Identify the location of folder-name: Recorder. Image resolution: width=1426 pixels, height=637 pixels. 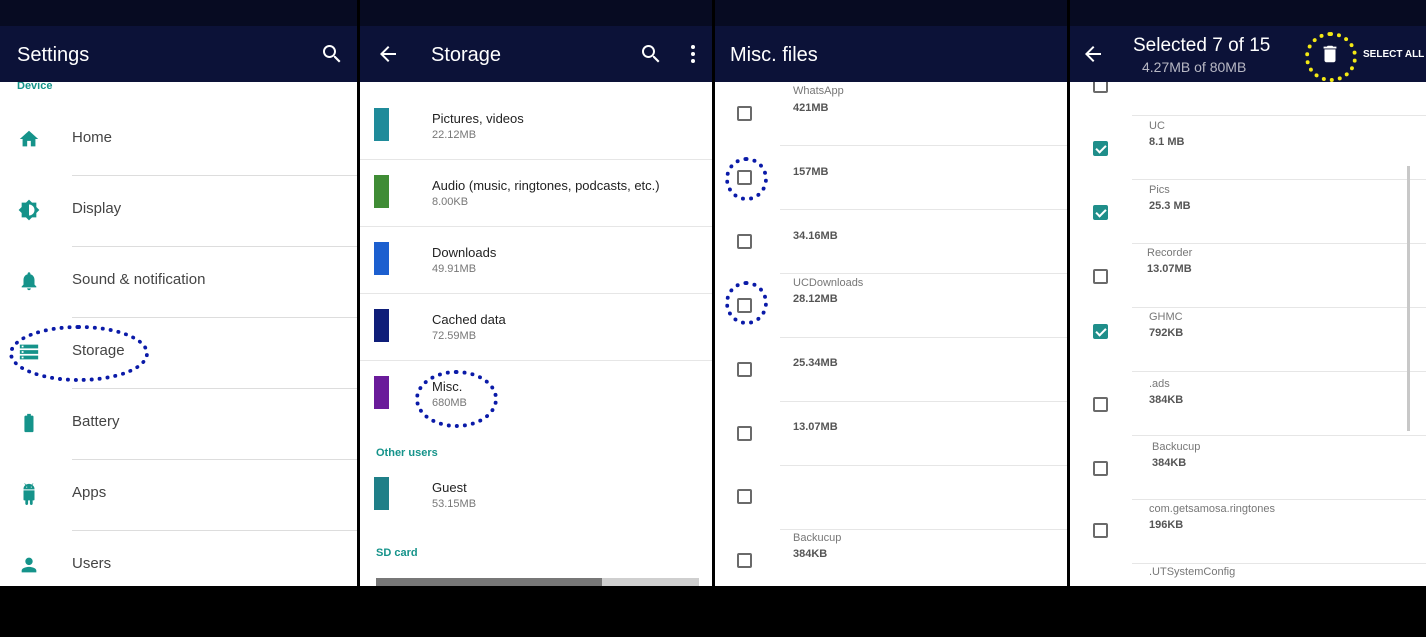
(1170, 253).